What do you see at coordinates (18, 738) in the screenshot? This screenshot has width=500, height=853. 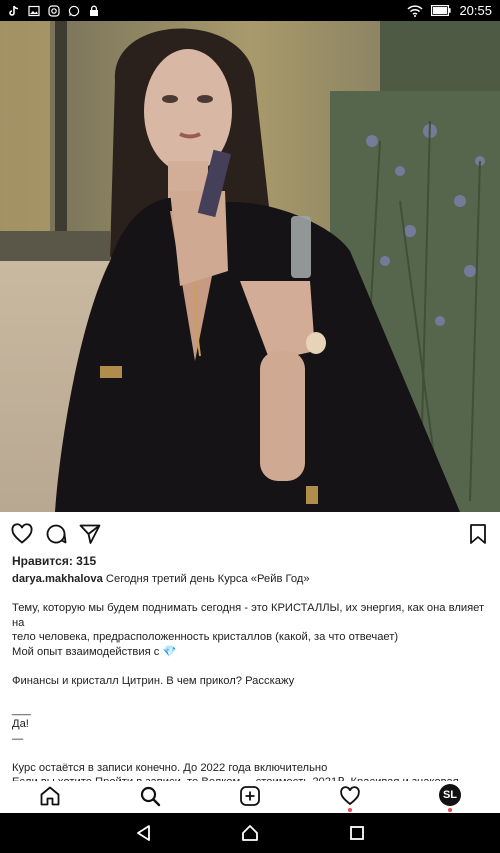 I see `caption-line: —` at bounding box center [18, 738].